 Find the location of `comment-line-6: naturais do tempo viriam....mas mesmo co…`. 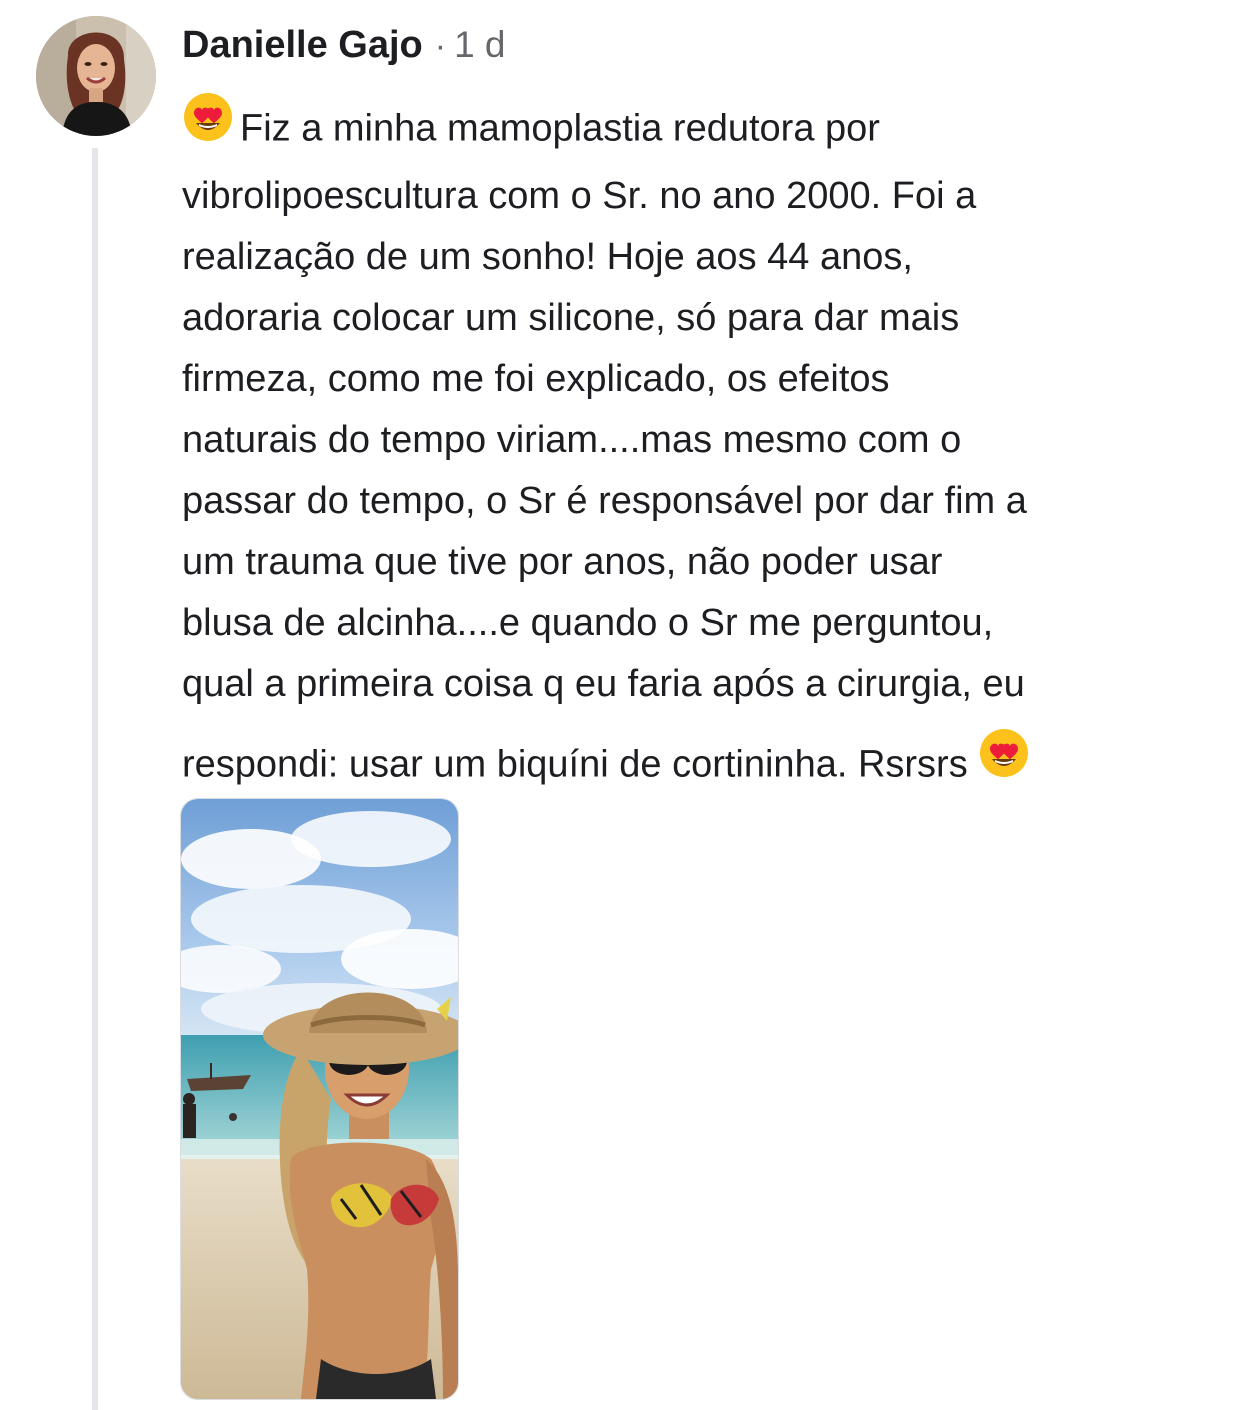

comment-line-6: naturais do tempo viriam....mas mesmo co… is located at coordinates (572, 440).